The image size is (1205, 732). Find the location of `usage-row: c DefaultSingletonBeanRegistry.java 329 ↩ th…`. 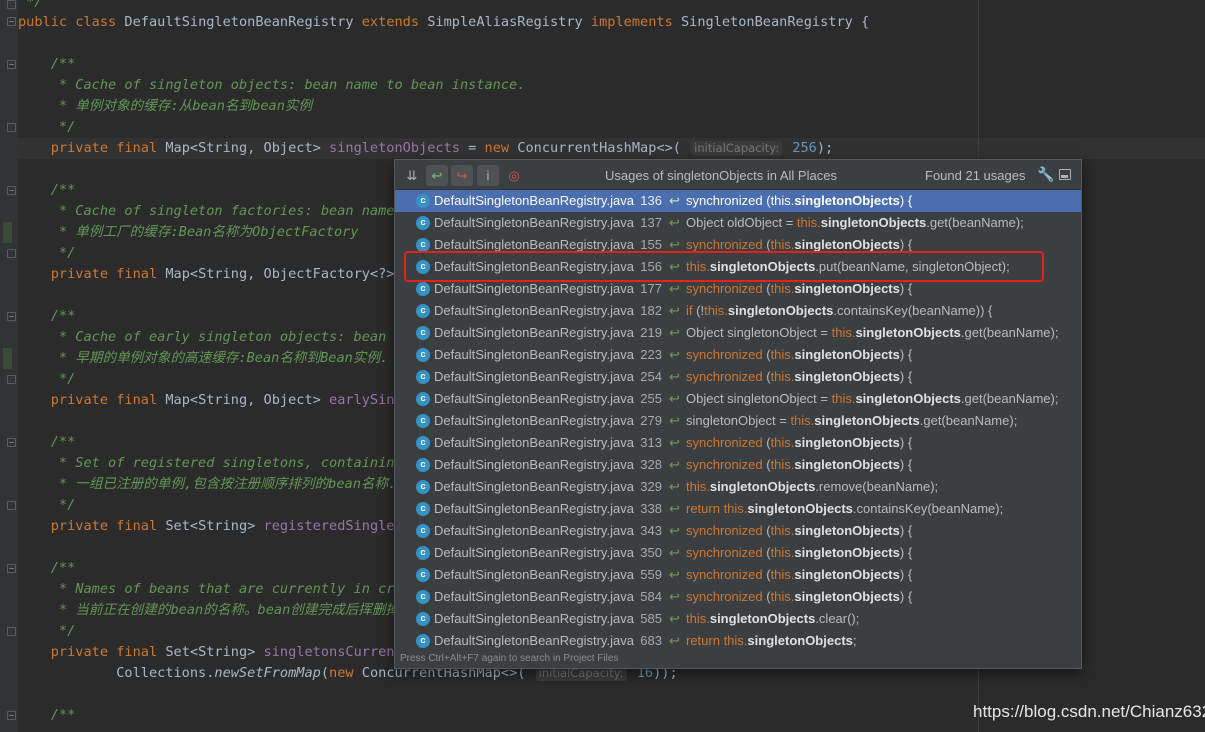

usage-row: c DefaultSingletonBeanRegistry.java 329 ↩ th… is located at coordinates (738, 487).